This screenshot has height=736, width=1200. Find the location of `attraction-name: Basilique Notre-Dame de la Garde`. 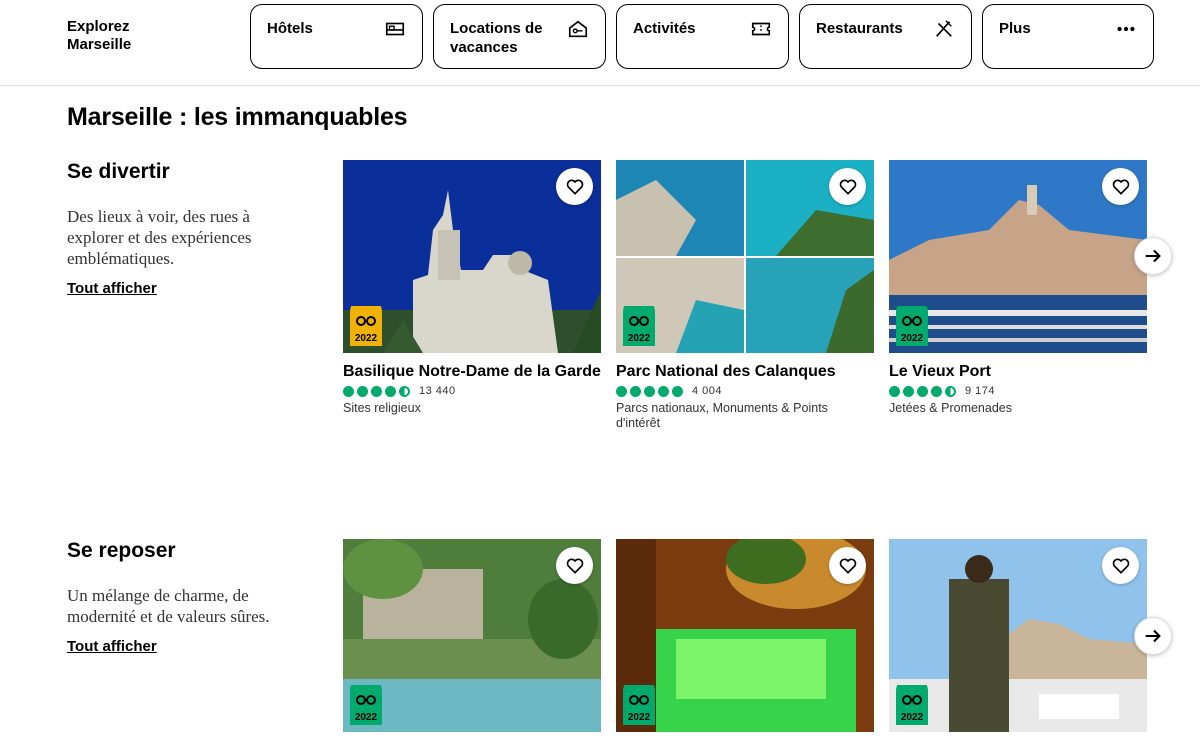

attraction-name: Basilique Notre-Dame de la Garde is located at coordinates (472, 372).